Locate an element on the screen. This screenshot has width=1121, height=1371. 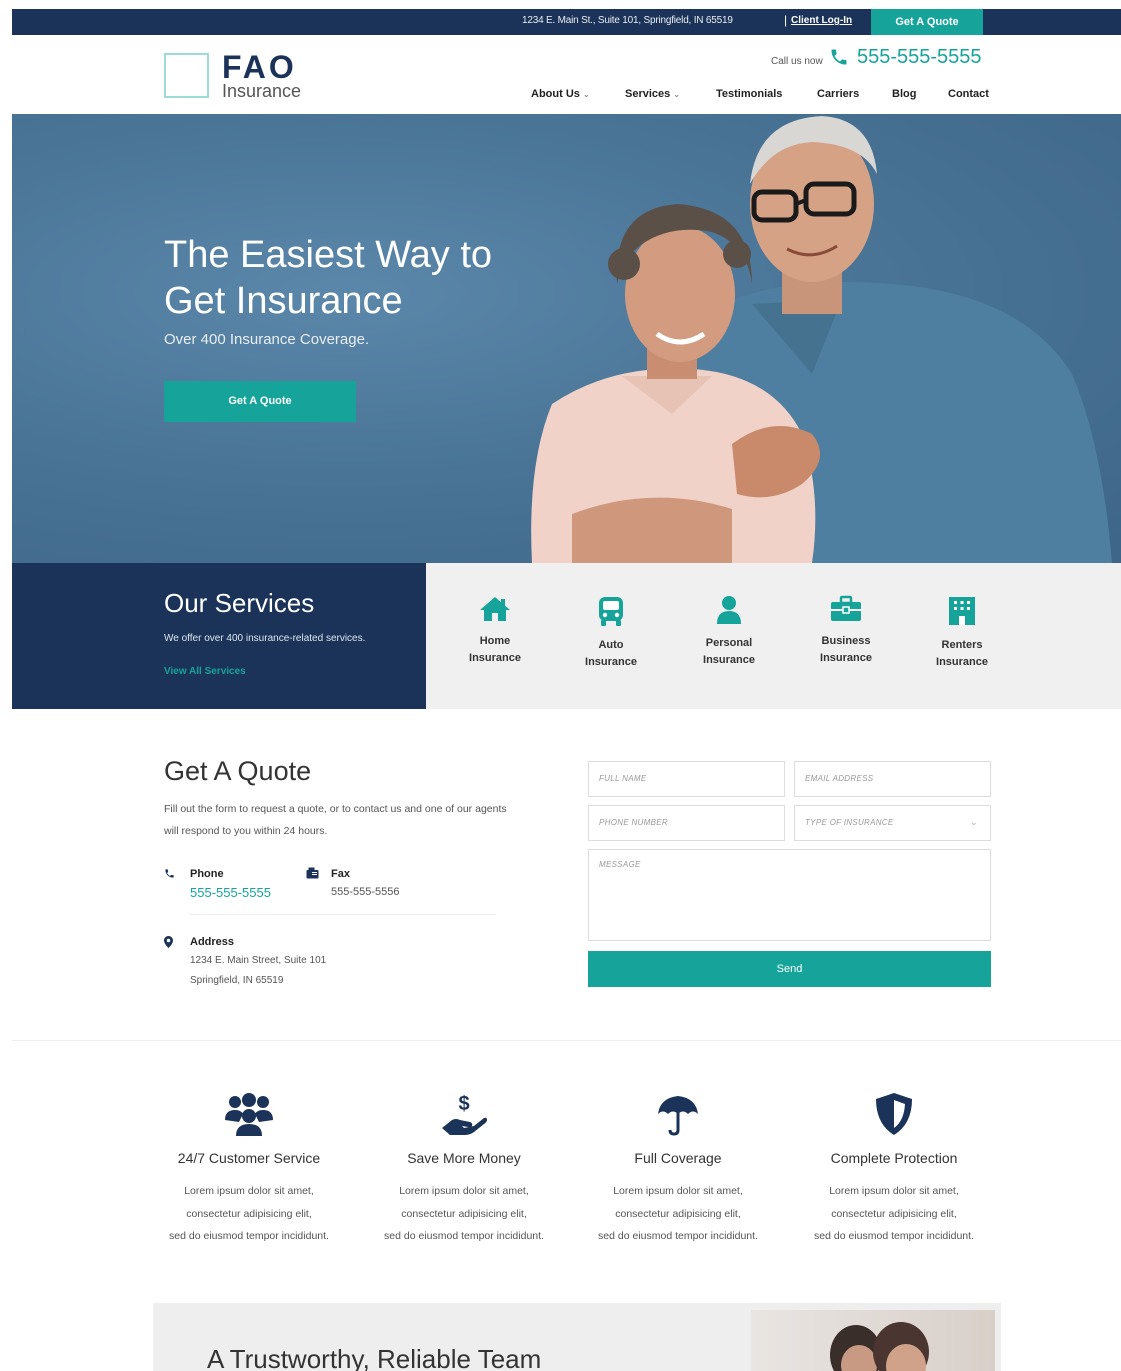
service-personal-insurance: Personal Insurance is located at coordinates (729, 632).